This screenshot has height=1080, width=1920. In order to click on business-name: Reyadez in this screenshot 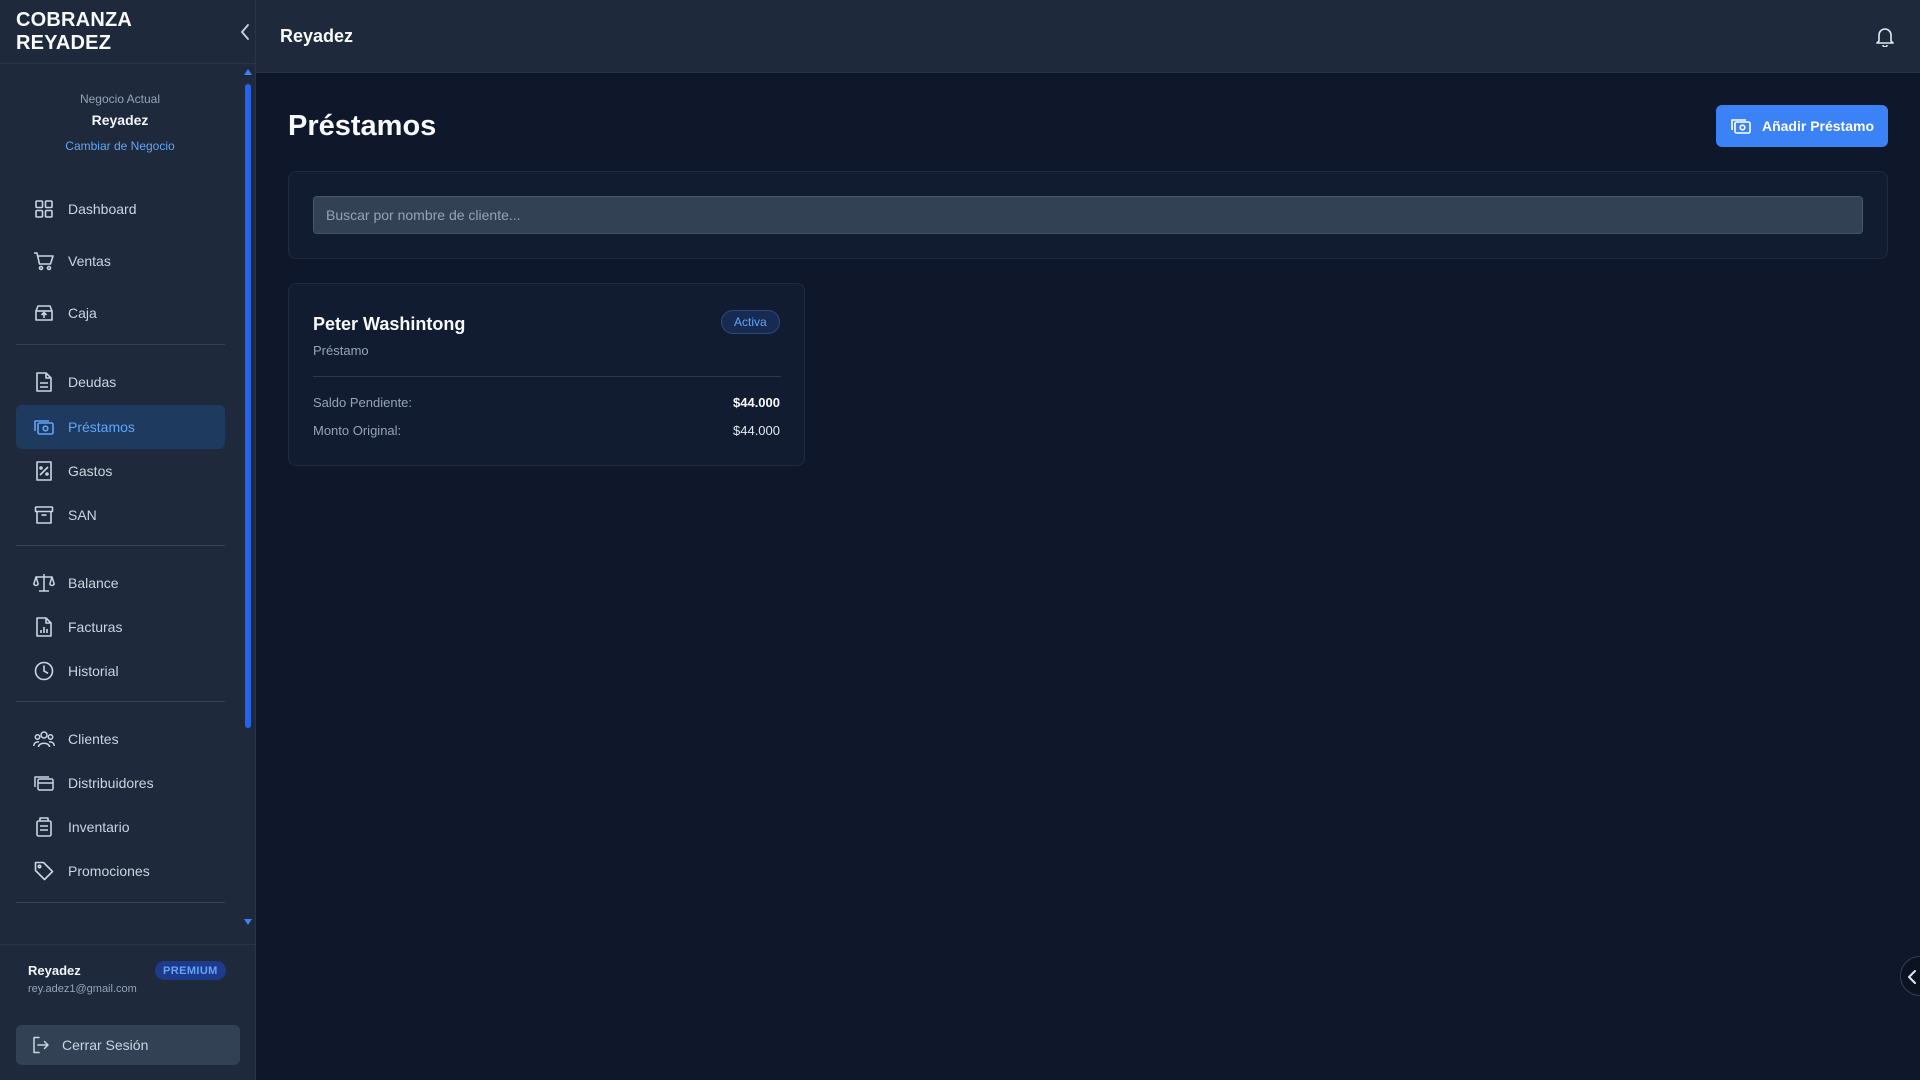, I will do `click(120, 120)`.